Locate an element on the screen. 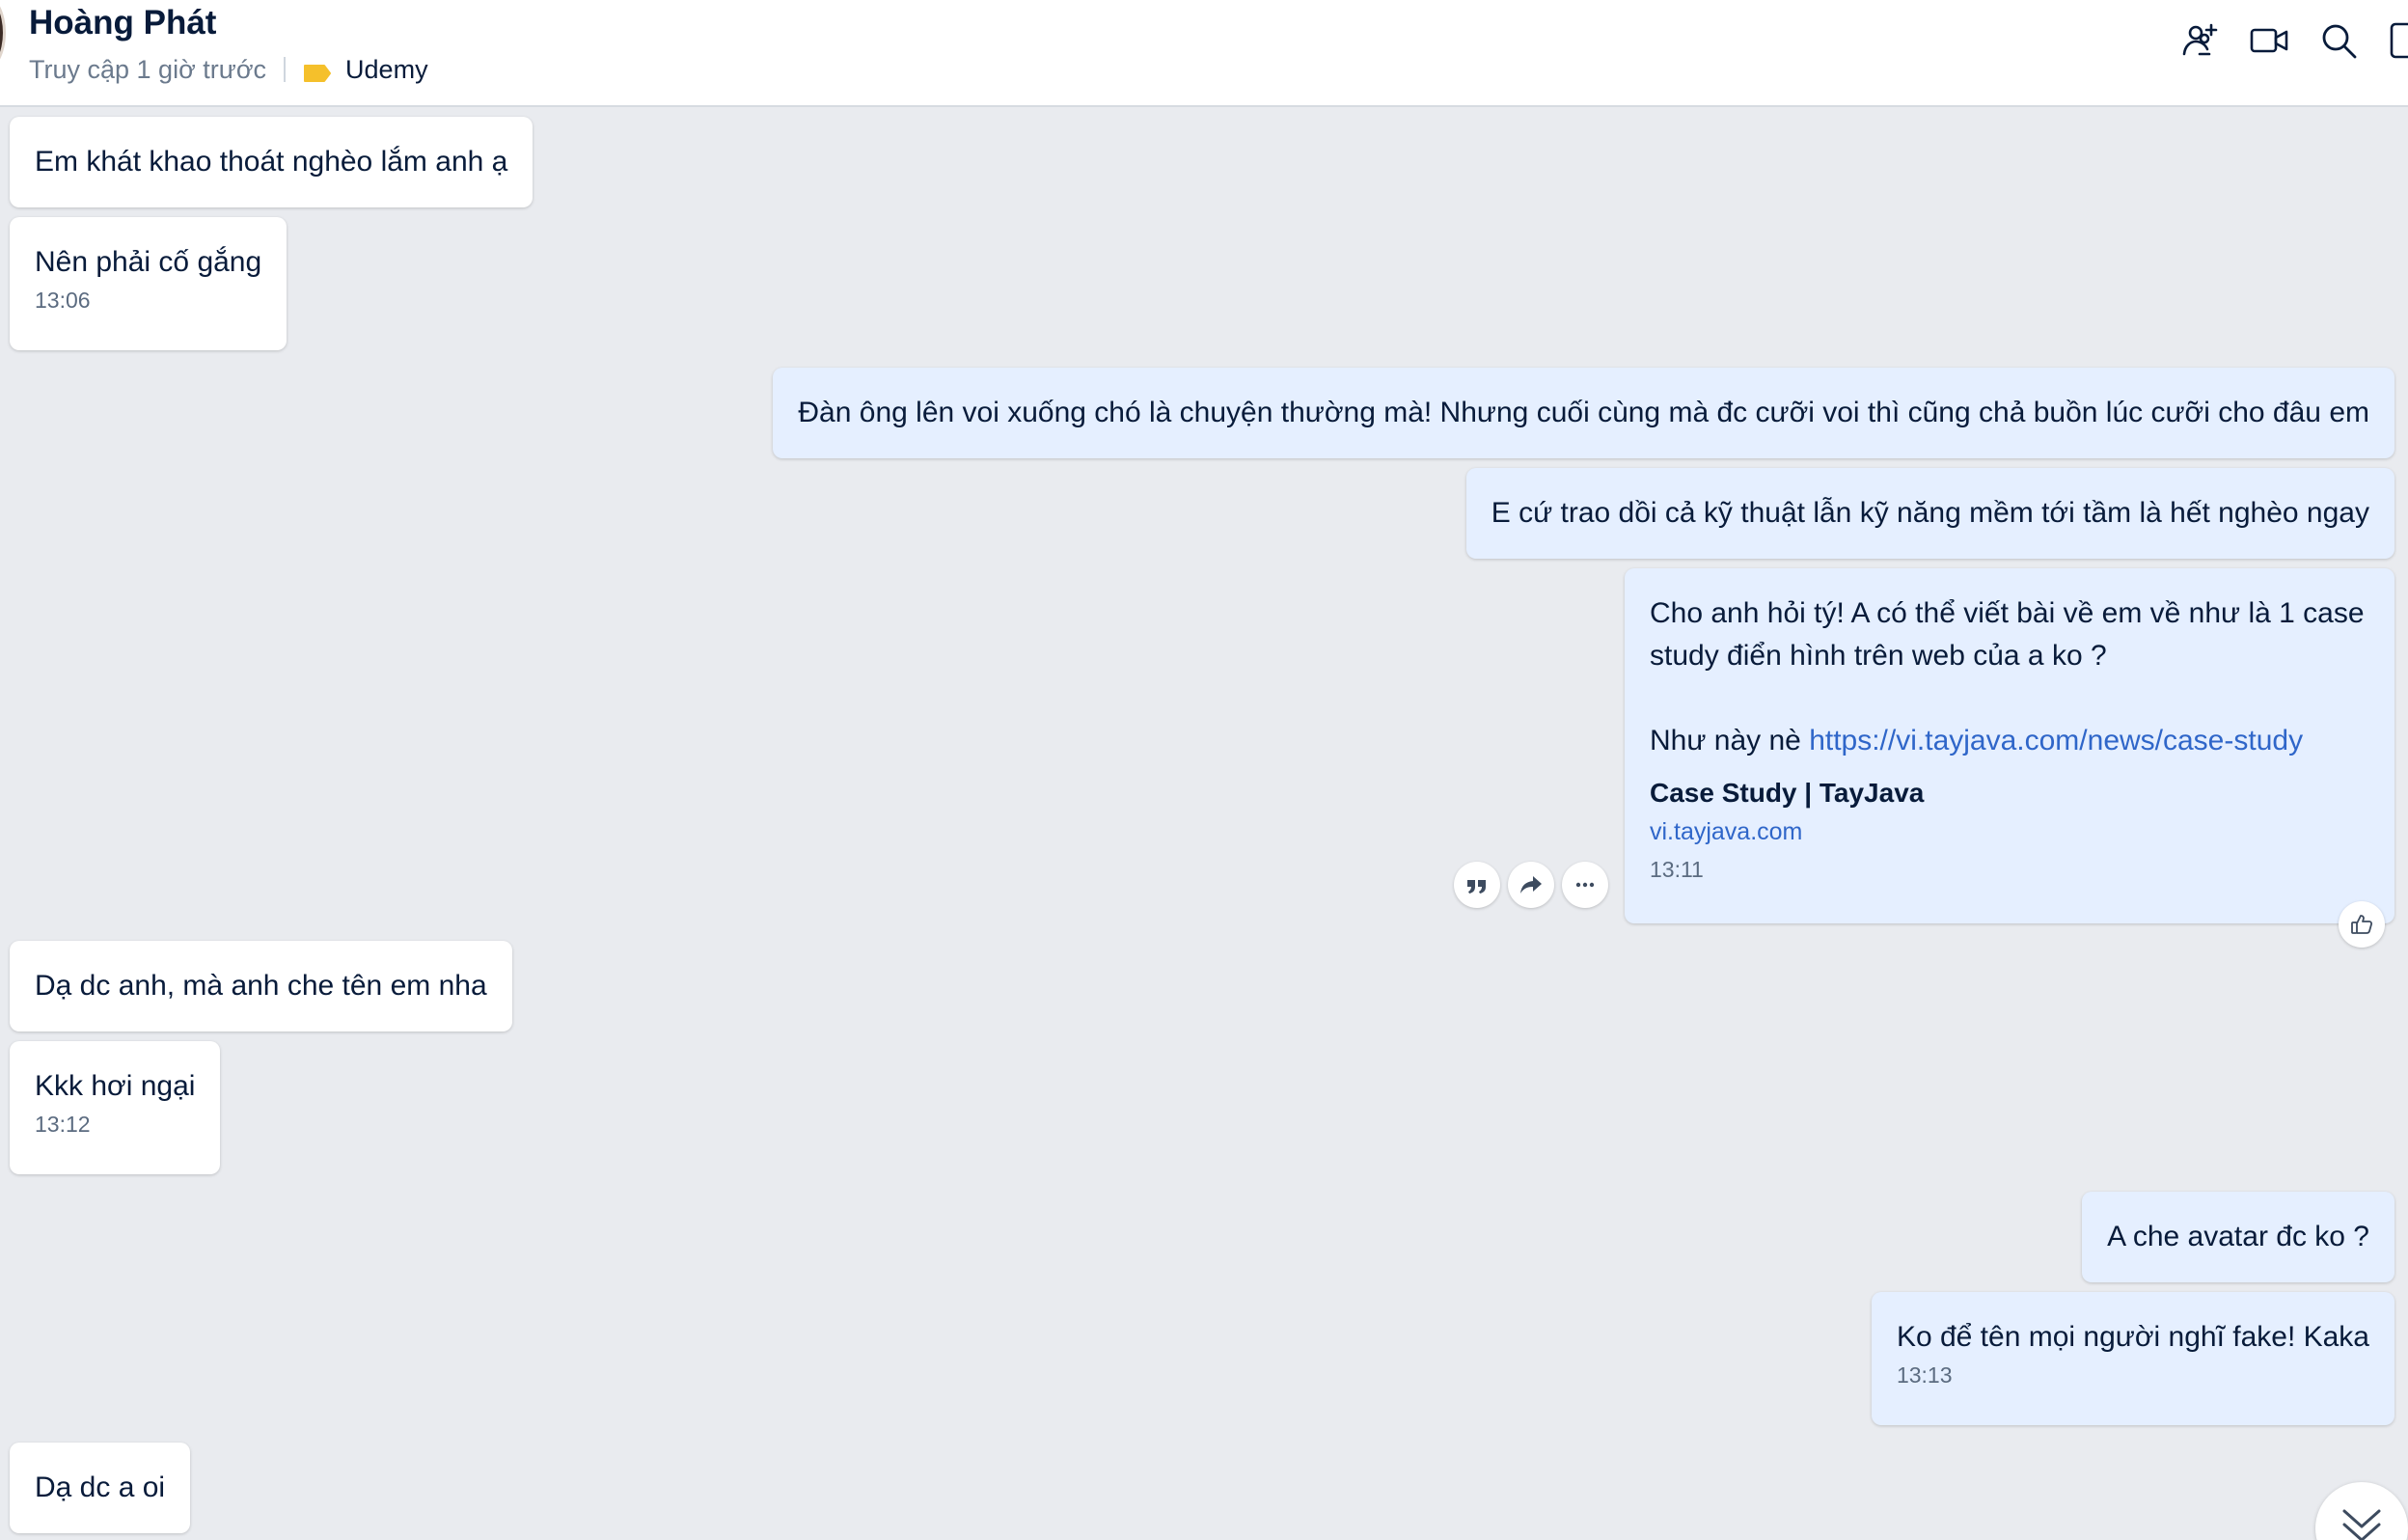 This screenshot has height=1540, width=2408. message-timestamp: 13:06 is located at coordinates (63, 300).